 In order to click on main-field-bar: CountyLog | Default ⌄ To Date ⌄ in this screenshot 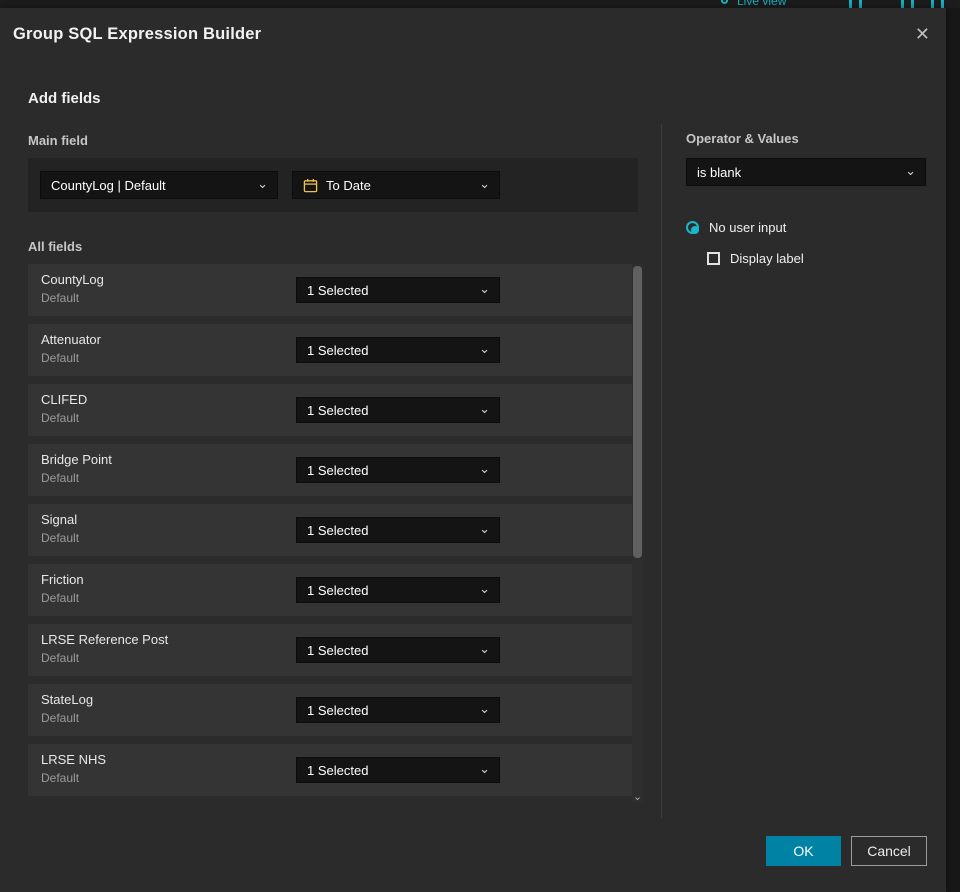, I will do `click(333, 185)`.